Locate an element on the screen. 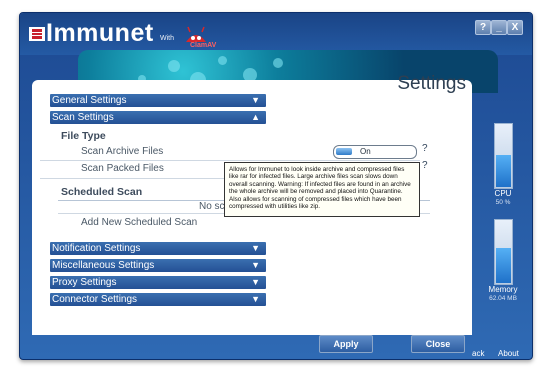  section-notification-settings: Notification Settings ▼ is located at coordinates (158, 248).